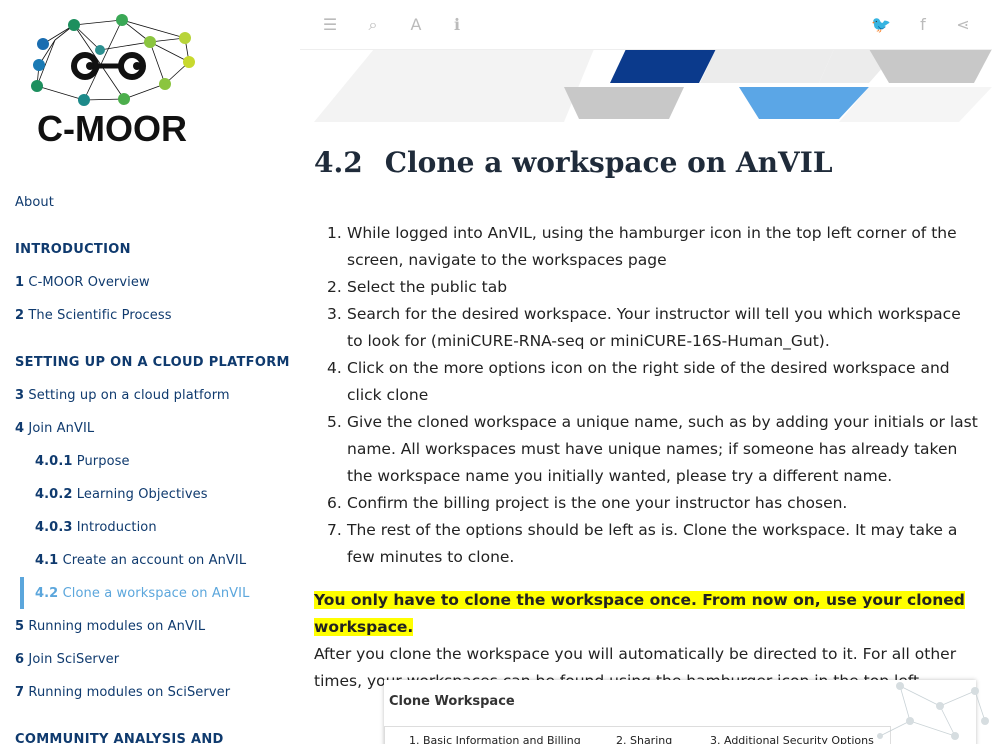 This screenshot has height=744, width=992. I want to click on twitter-button: 🐦, so click(881, 25).